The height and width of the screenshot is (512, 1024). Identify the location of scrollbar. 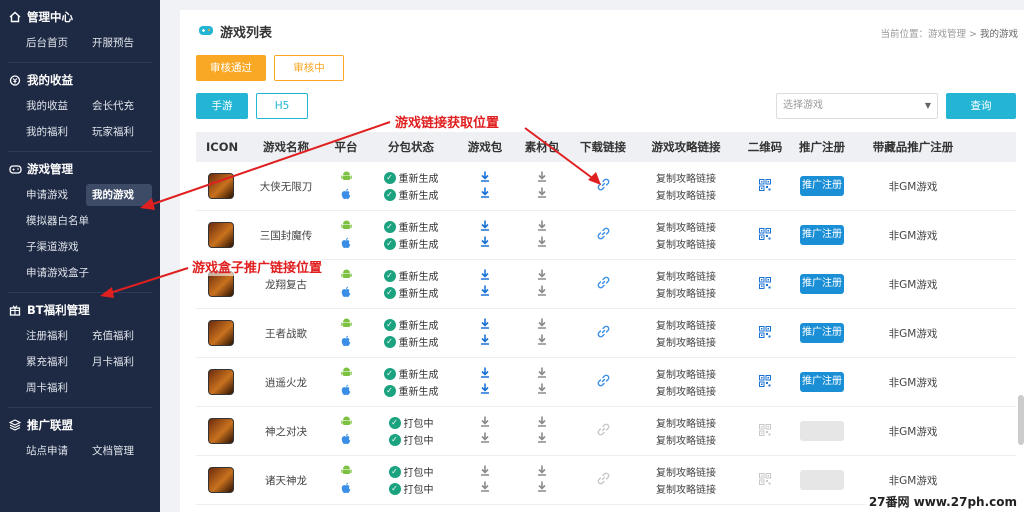
(1021, 420).